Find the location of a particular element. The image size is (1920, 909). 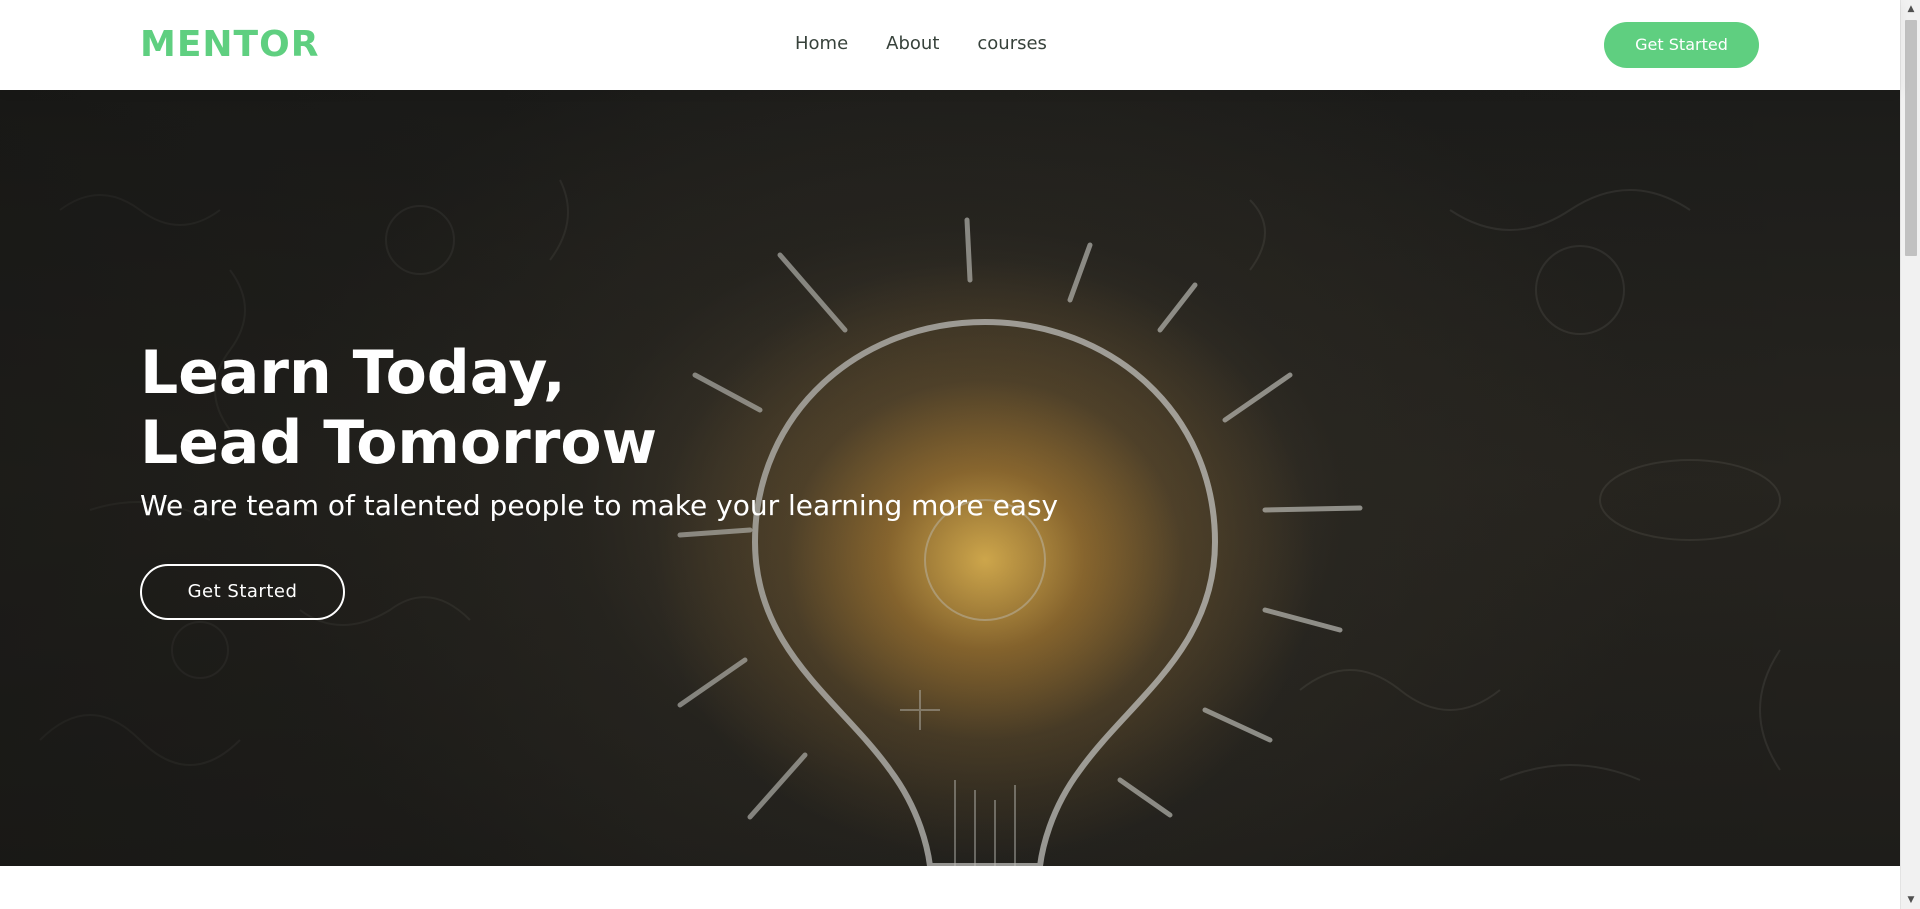

site-logo: MENTOR is located at coordinates (229, 45).